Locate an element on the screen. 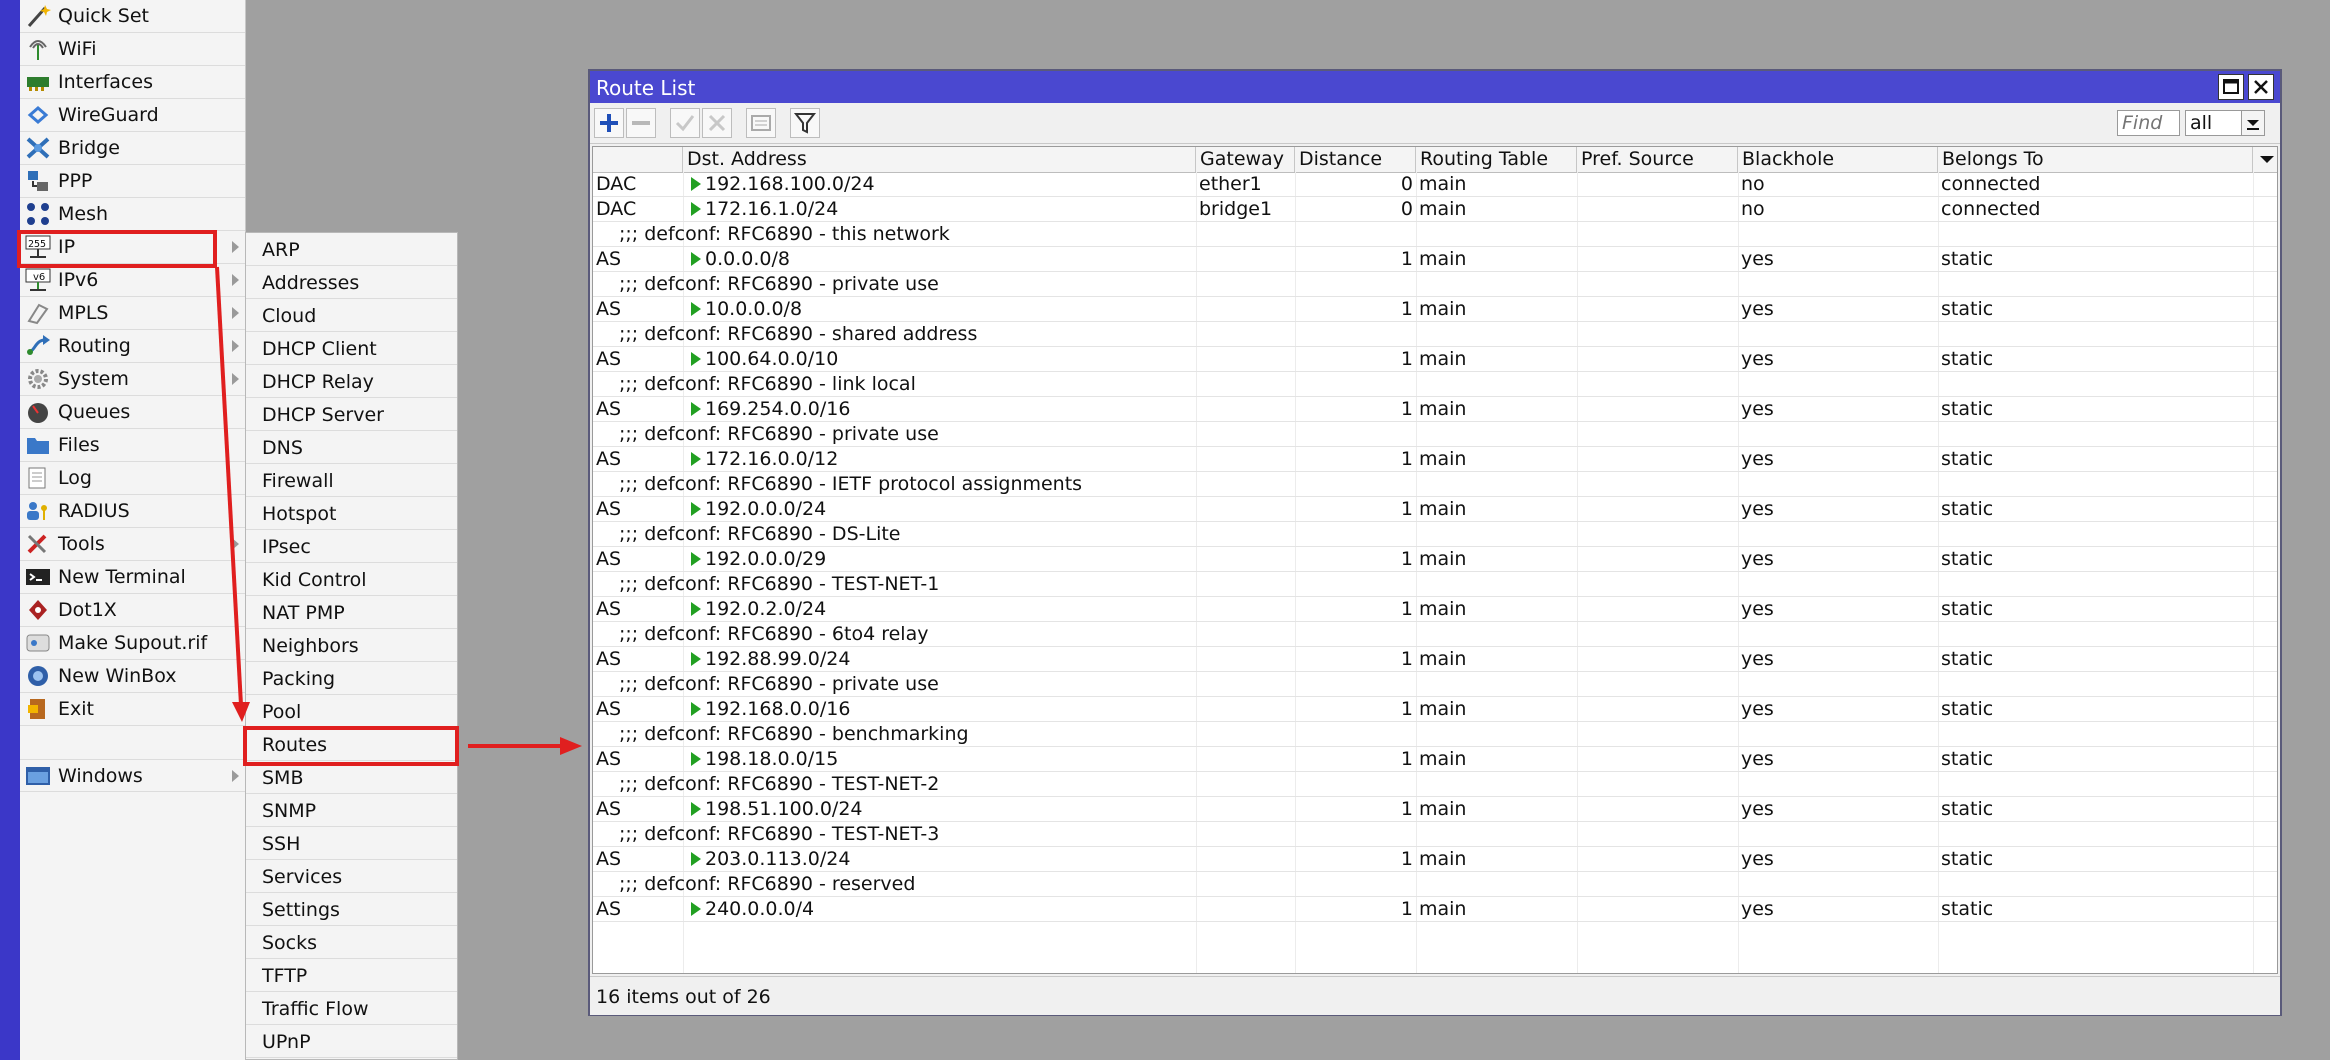 The image size is (2330, 1060). menu-item-tools: Tools is located at coordinates (132, 544).